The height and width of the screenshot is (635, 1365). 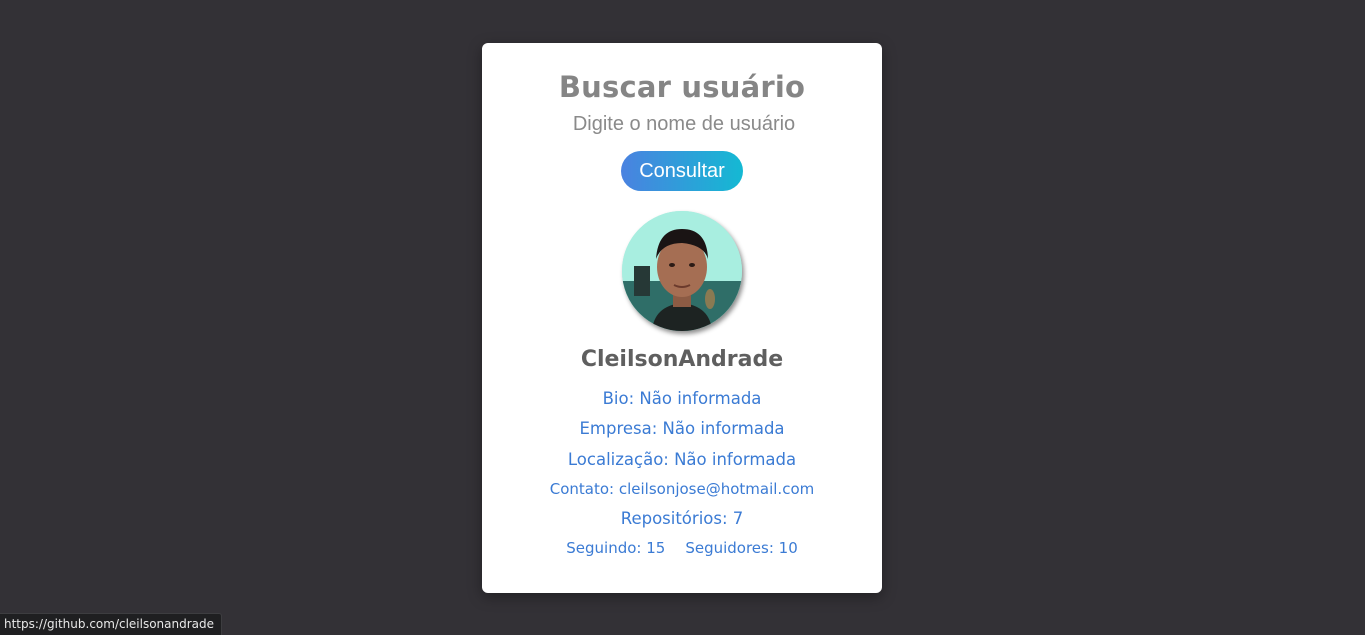 I want to click on profile-bio: Bio: Não informada, so click(x=682, y=398).